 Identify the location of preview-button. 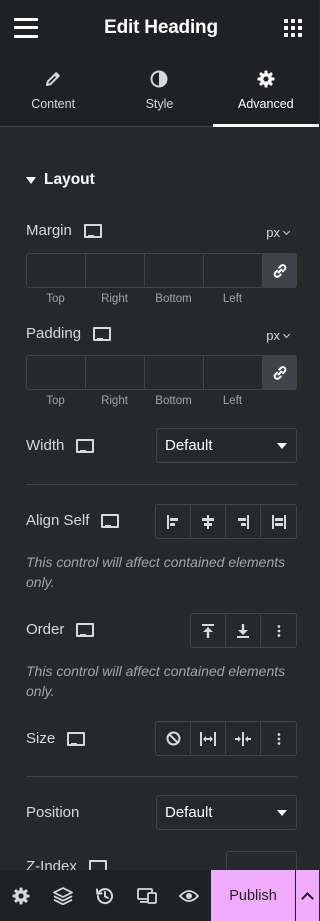
(189, 895).